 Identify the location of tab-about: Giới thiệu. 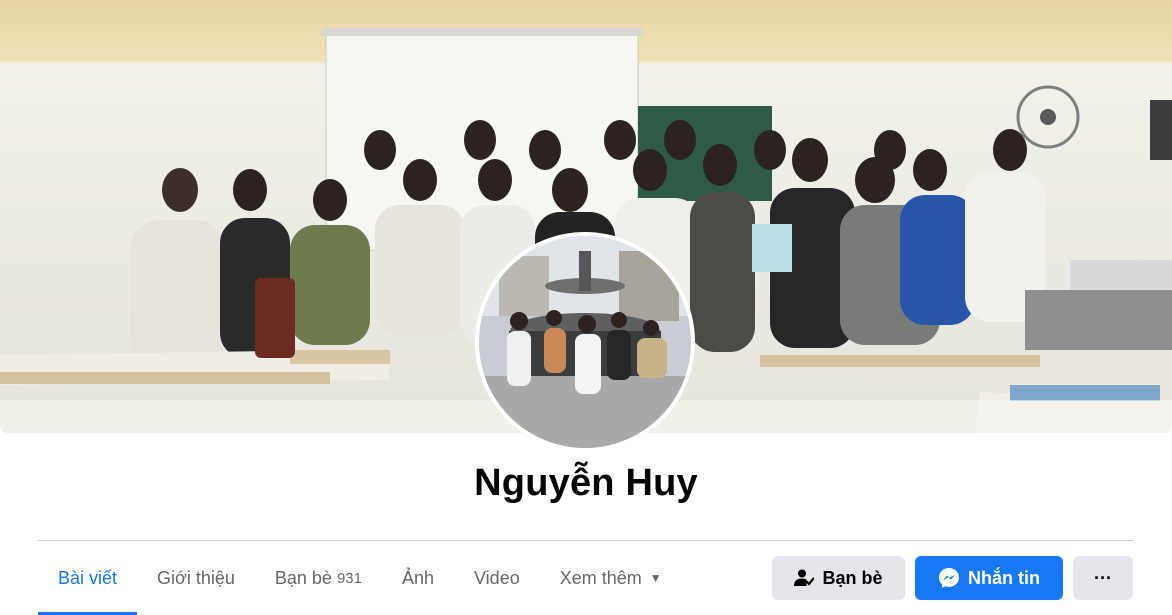
(196, 578).